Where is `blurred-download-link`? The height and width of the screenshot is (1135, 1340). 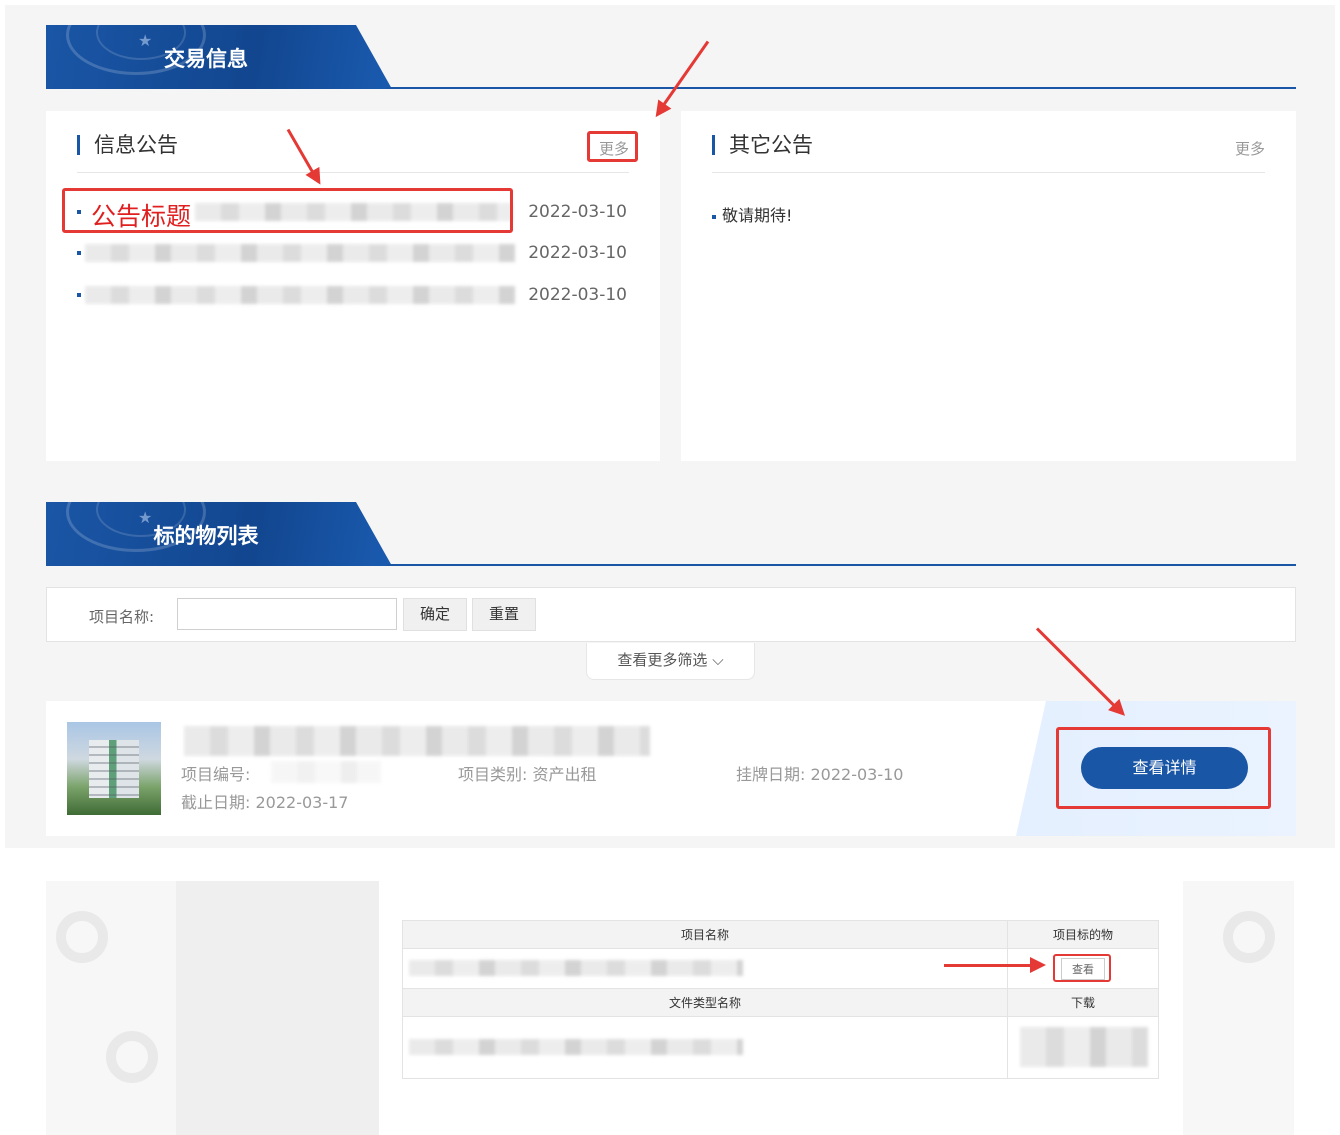 blurred-download-link is located at coordinates (1084, 1047).